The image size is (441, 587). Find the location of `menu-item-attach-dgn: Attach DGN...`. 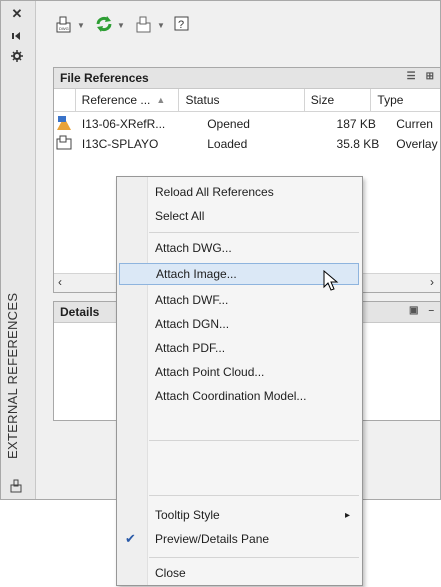

menu-item-attach-dgn: Attach DGN... is located at coordinates (239, 324).